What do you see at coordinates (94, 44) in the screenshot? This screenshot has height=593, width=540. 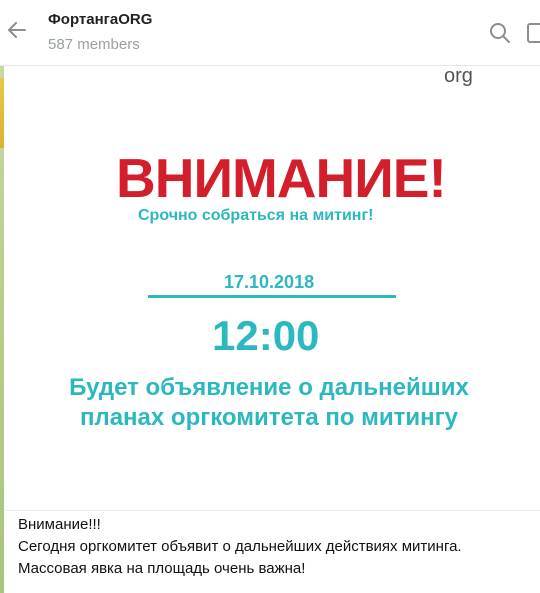 I see `member-count: 587 members` at bounding box center [94, 44].